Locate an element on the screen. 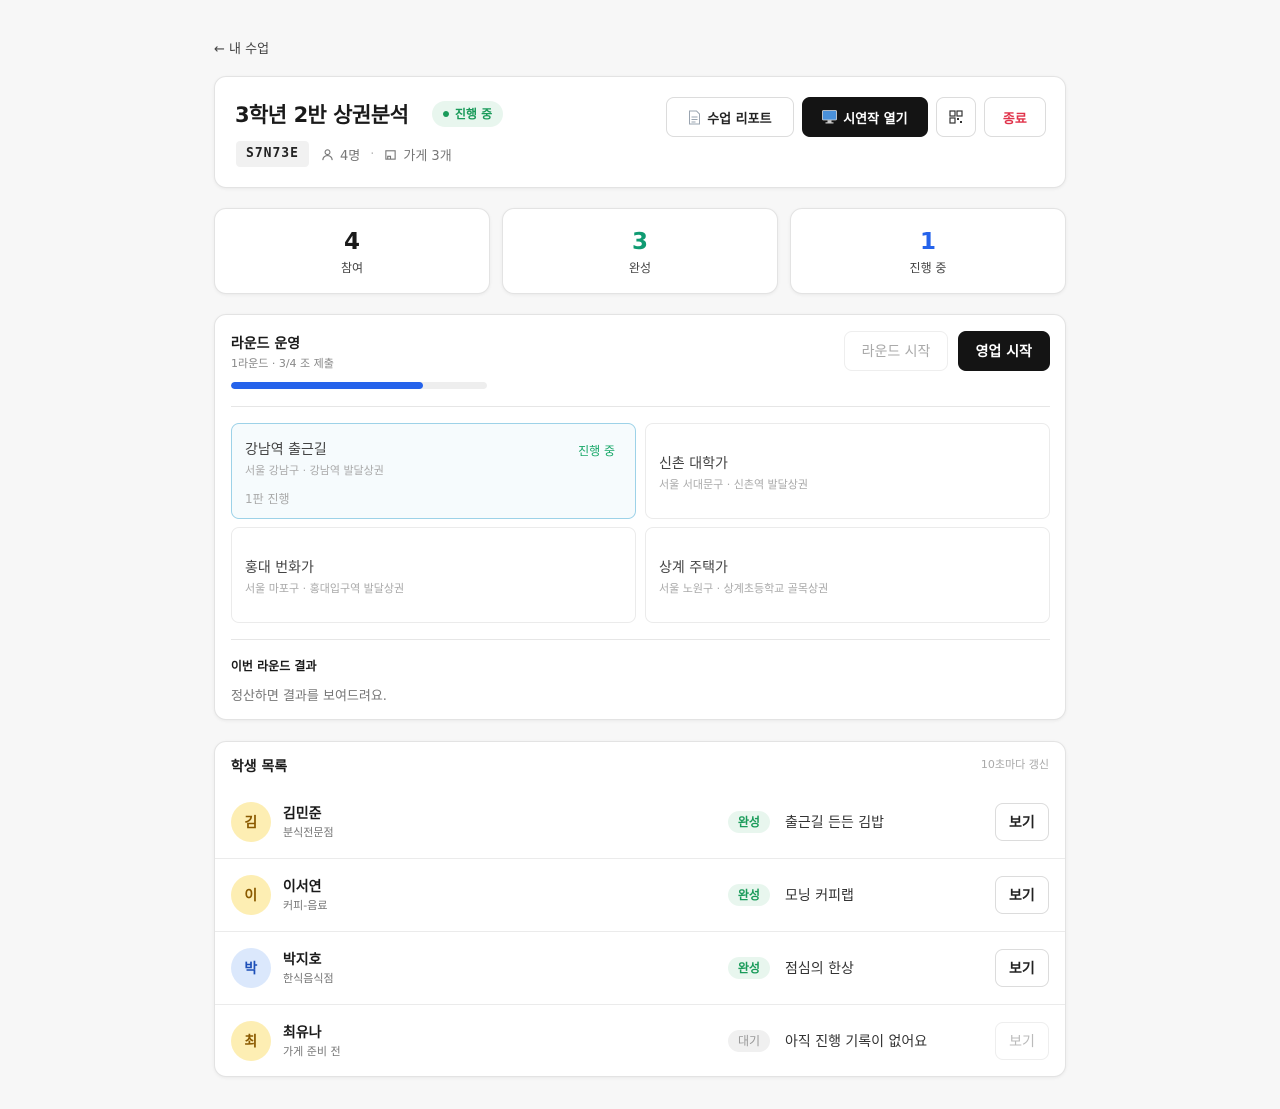 This screenshot has height=1109, width=1280. student-category: 커피-음료 is located at coordinates (305, 905).